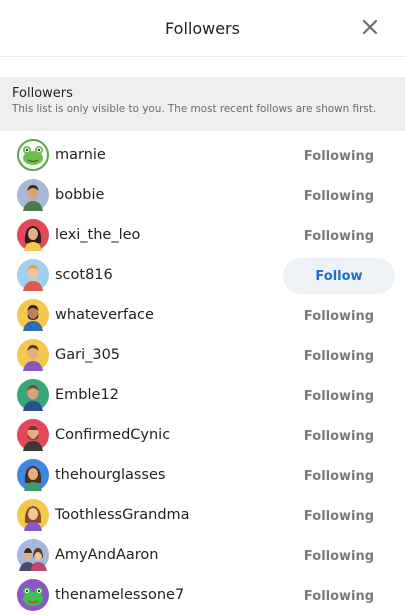  I want to click on follower-username: ConfirmedCynic, so click(112, 435).